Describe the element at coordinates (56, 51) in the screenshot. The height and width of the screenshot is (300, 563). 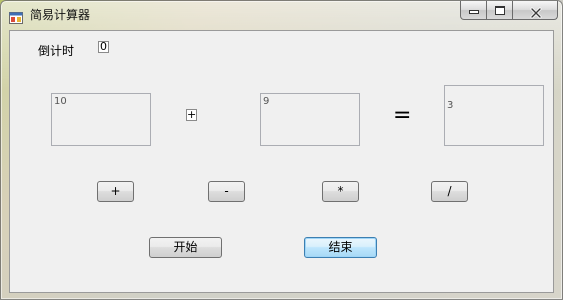
I see `countdown-label: 倒计时` at that location.